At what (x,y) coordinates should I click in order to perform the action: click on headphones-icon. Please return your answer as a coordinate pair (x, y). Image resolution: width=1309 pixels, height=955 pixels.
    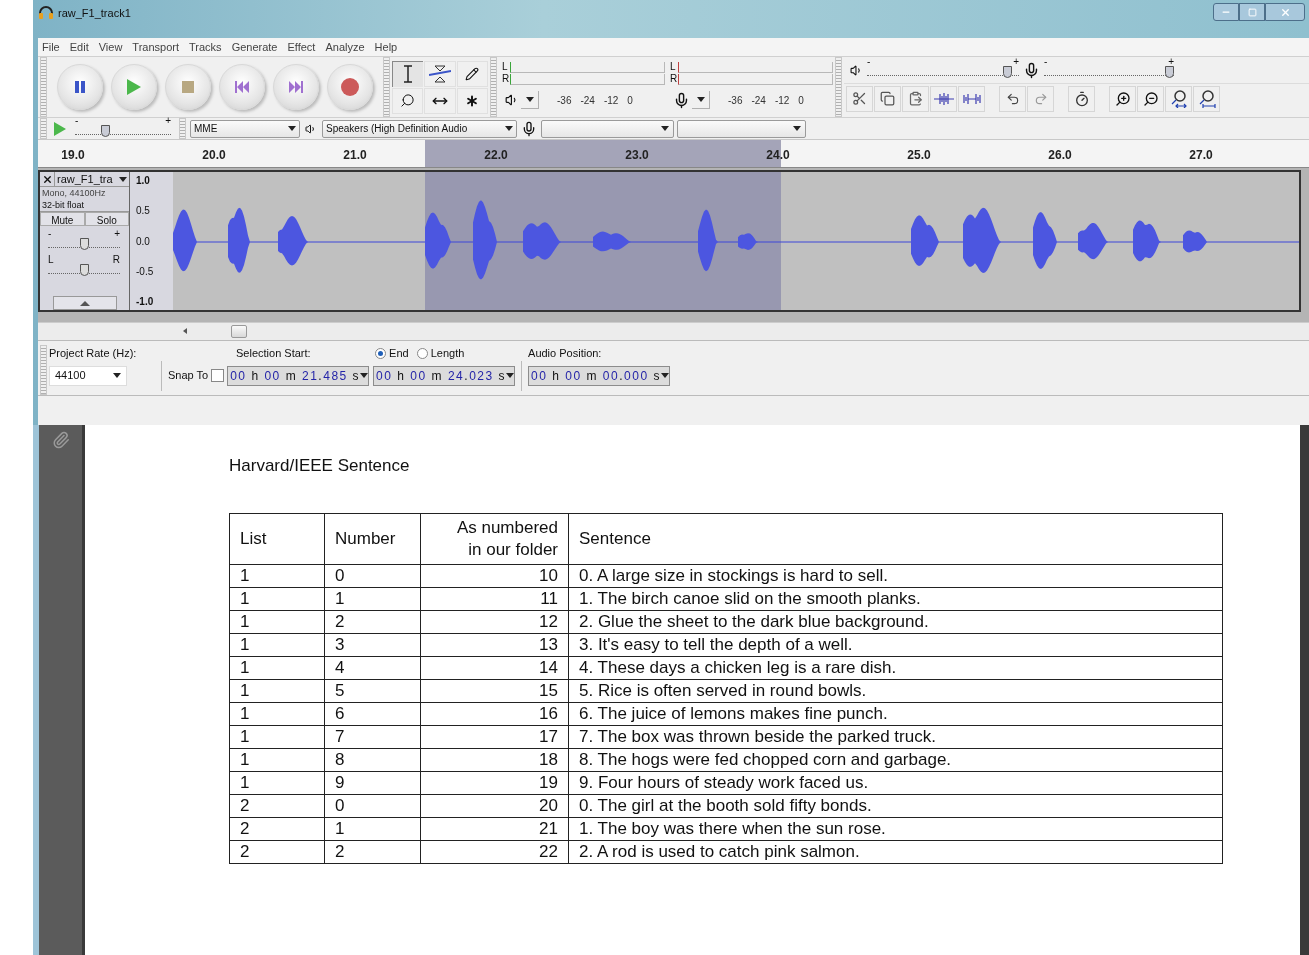
    Looking at the image, I should click on (46, 12).